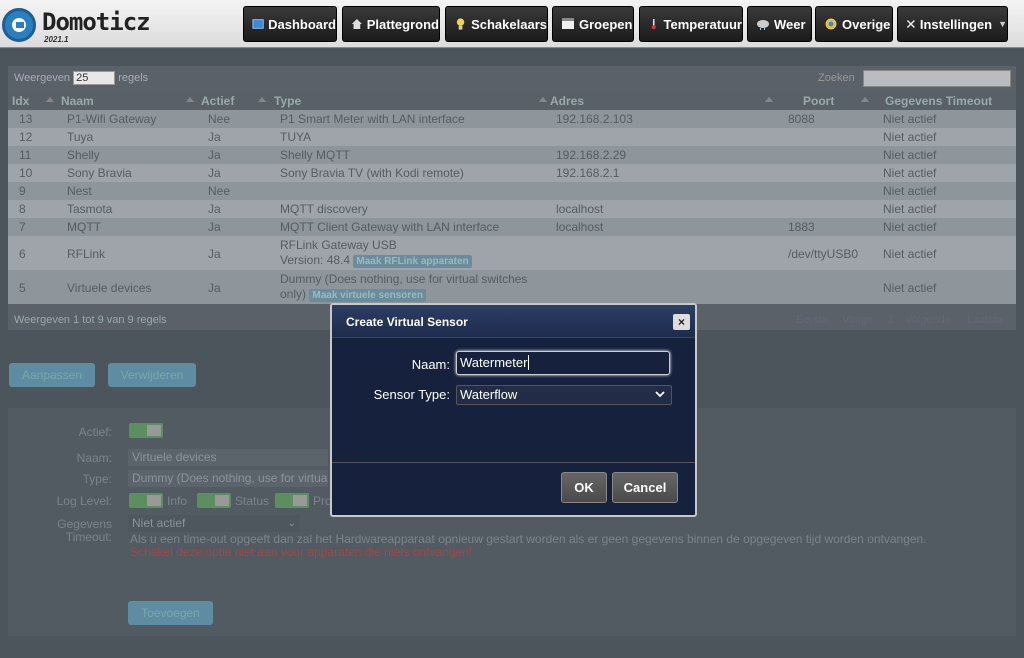  Describe the element at coordinates (258, 24) in the screenshot. I see `dashboard-icon` at that location.